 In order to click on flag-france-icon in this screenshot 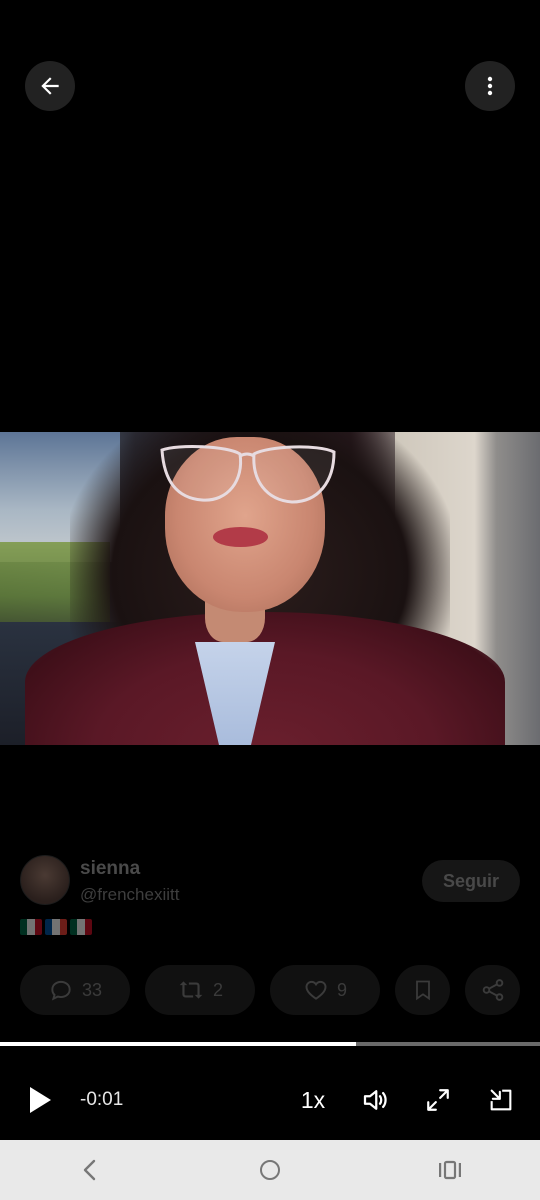, I will do `click(56, 927)`.